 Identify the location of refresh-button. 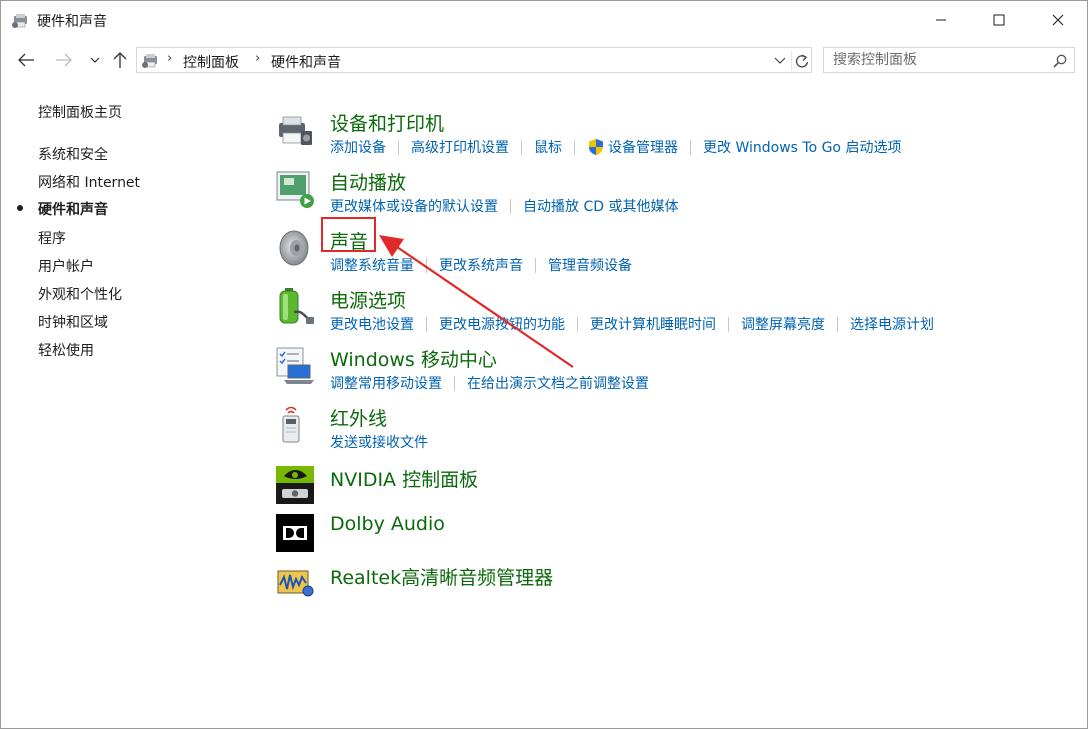
(801, 61).